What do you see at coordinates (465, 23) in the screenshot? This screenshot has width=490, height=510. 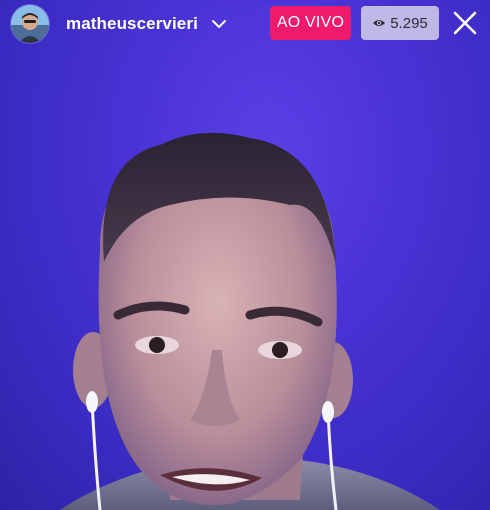 I see `close-icon` at bounding box center [465, 23].